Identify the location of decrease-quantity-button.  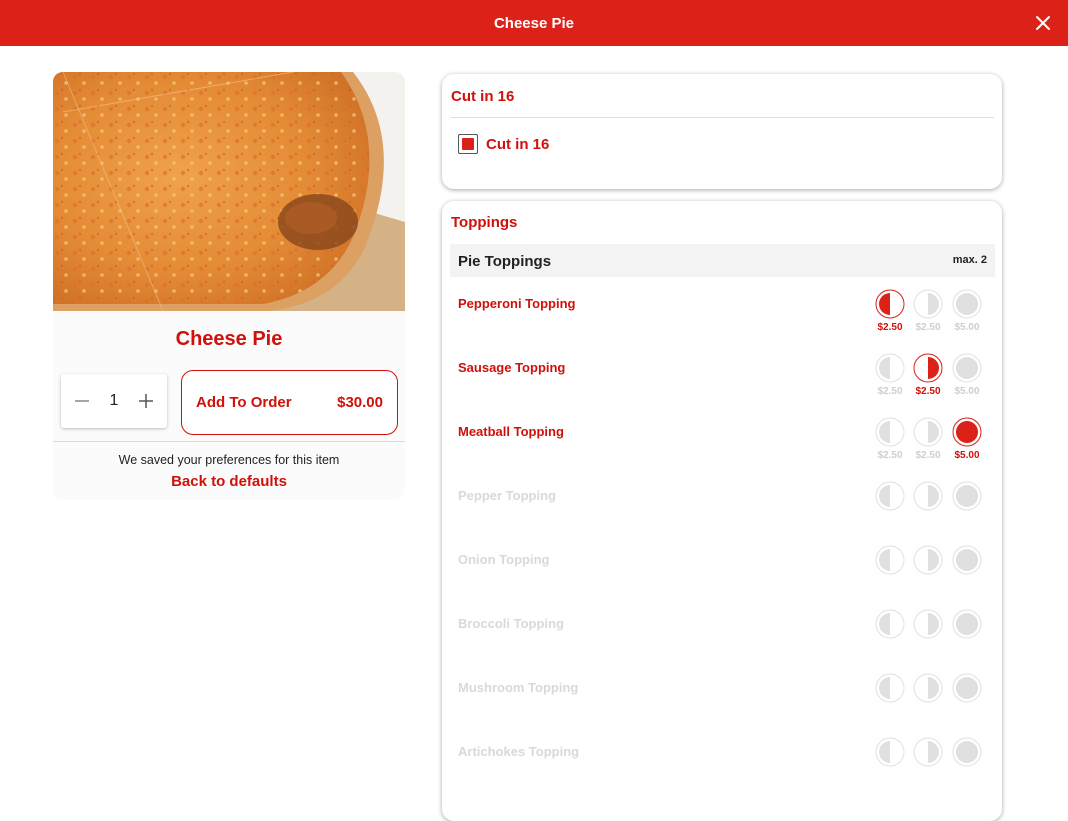
(82, 401).